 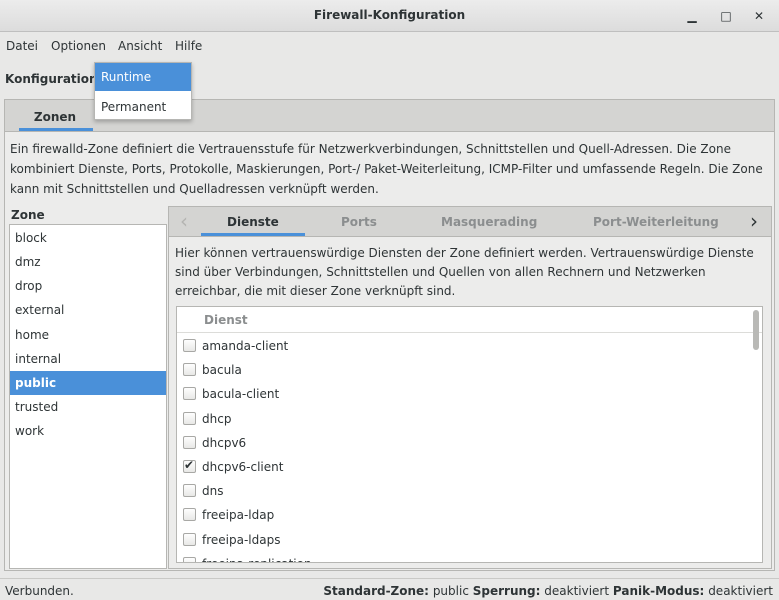 I want to click on service-name: freeipa-replication, so click(x=257, y=559).